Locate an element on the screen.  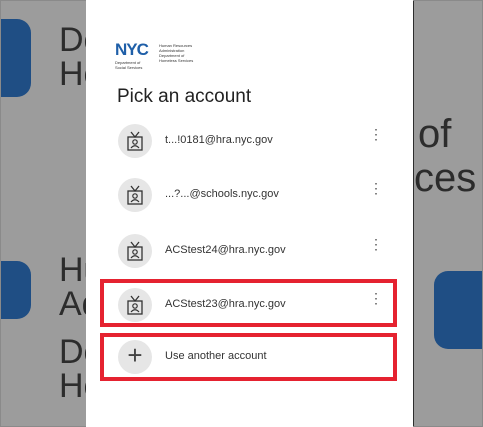
logo-dept: Department of Social Services is located at coordinates (129, 65).